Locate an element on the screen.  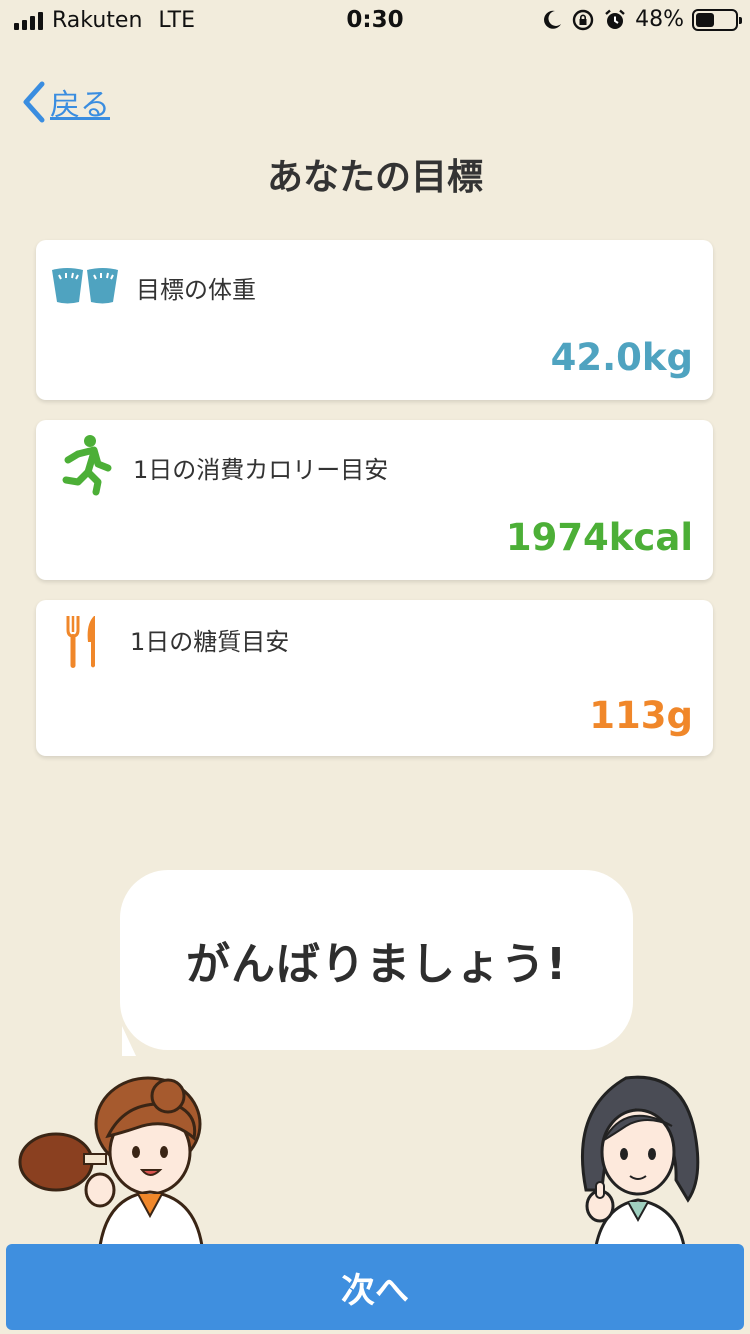
encouragement-text: がんばりましょう! is located at coordinates (376, 964).